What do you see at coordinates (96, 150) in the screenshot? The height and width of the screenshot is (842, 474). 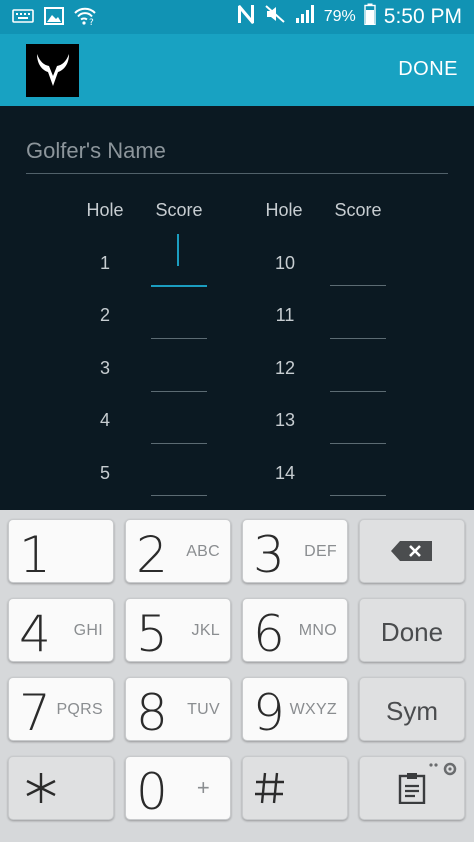 I see `golfer-name-placeholder: Golfer's Name` at bounding box center [96, 150].